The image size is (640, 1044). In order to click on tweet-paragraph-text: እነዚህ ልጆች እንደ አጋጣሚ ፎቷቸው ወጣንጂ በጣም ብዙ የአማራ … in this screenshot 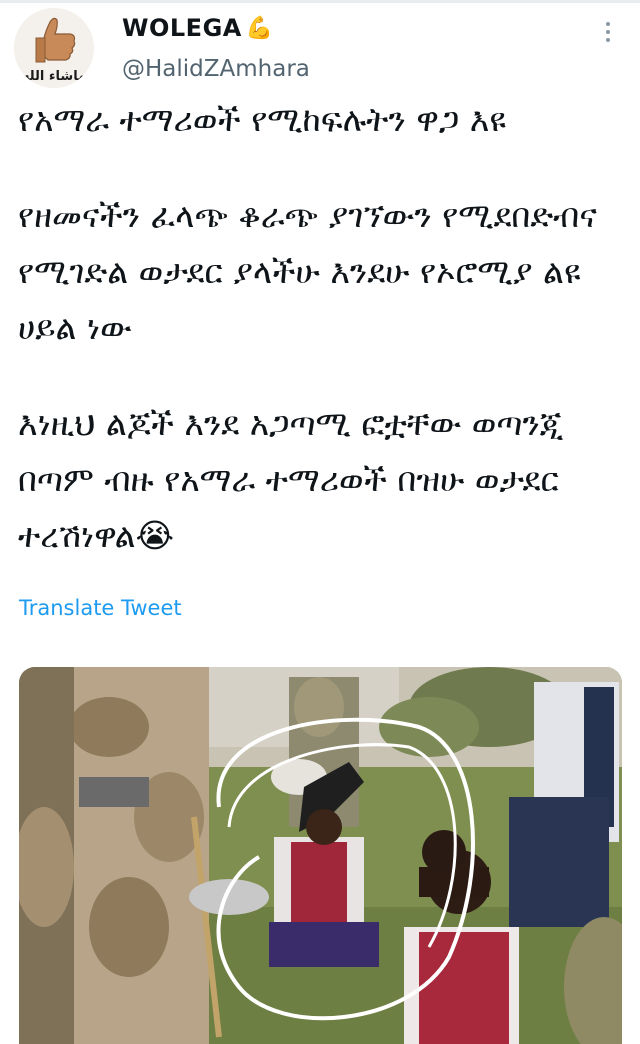, I will do `click(291, 479)`.